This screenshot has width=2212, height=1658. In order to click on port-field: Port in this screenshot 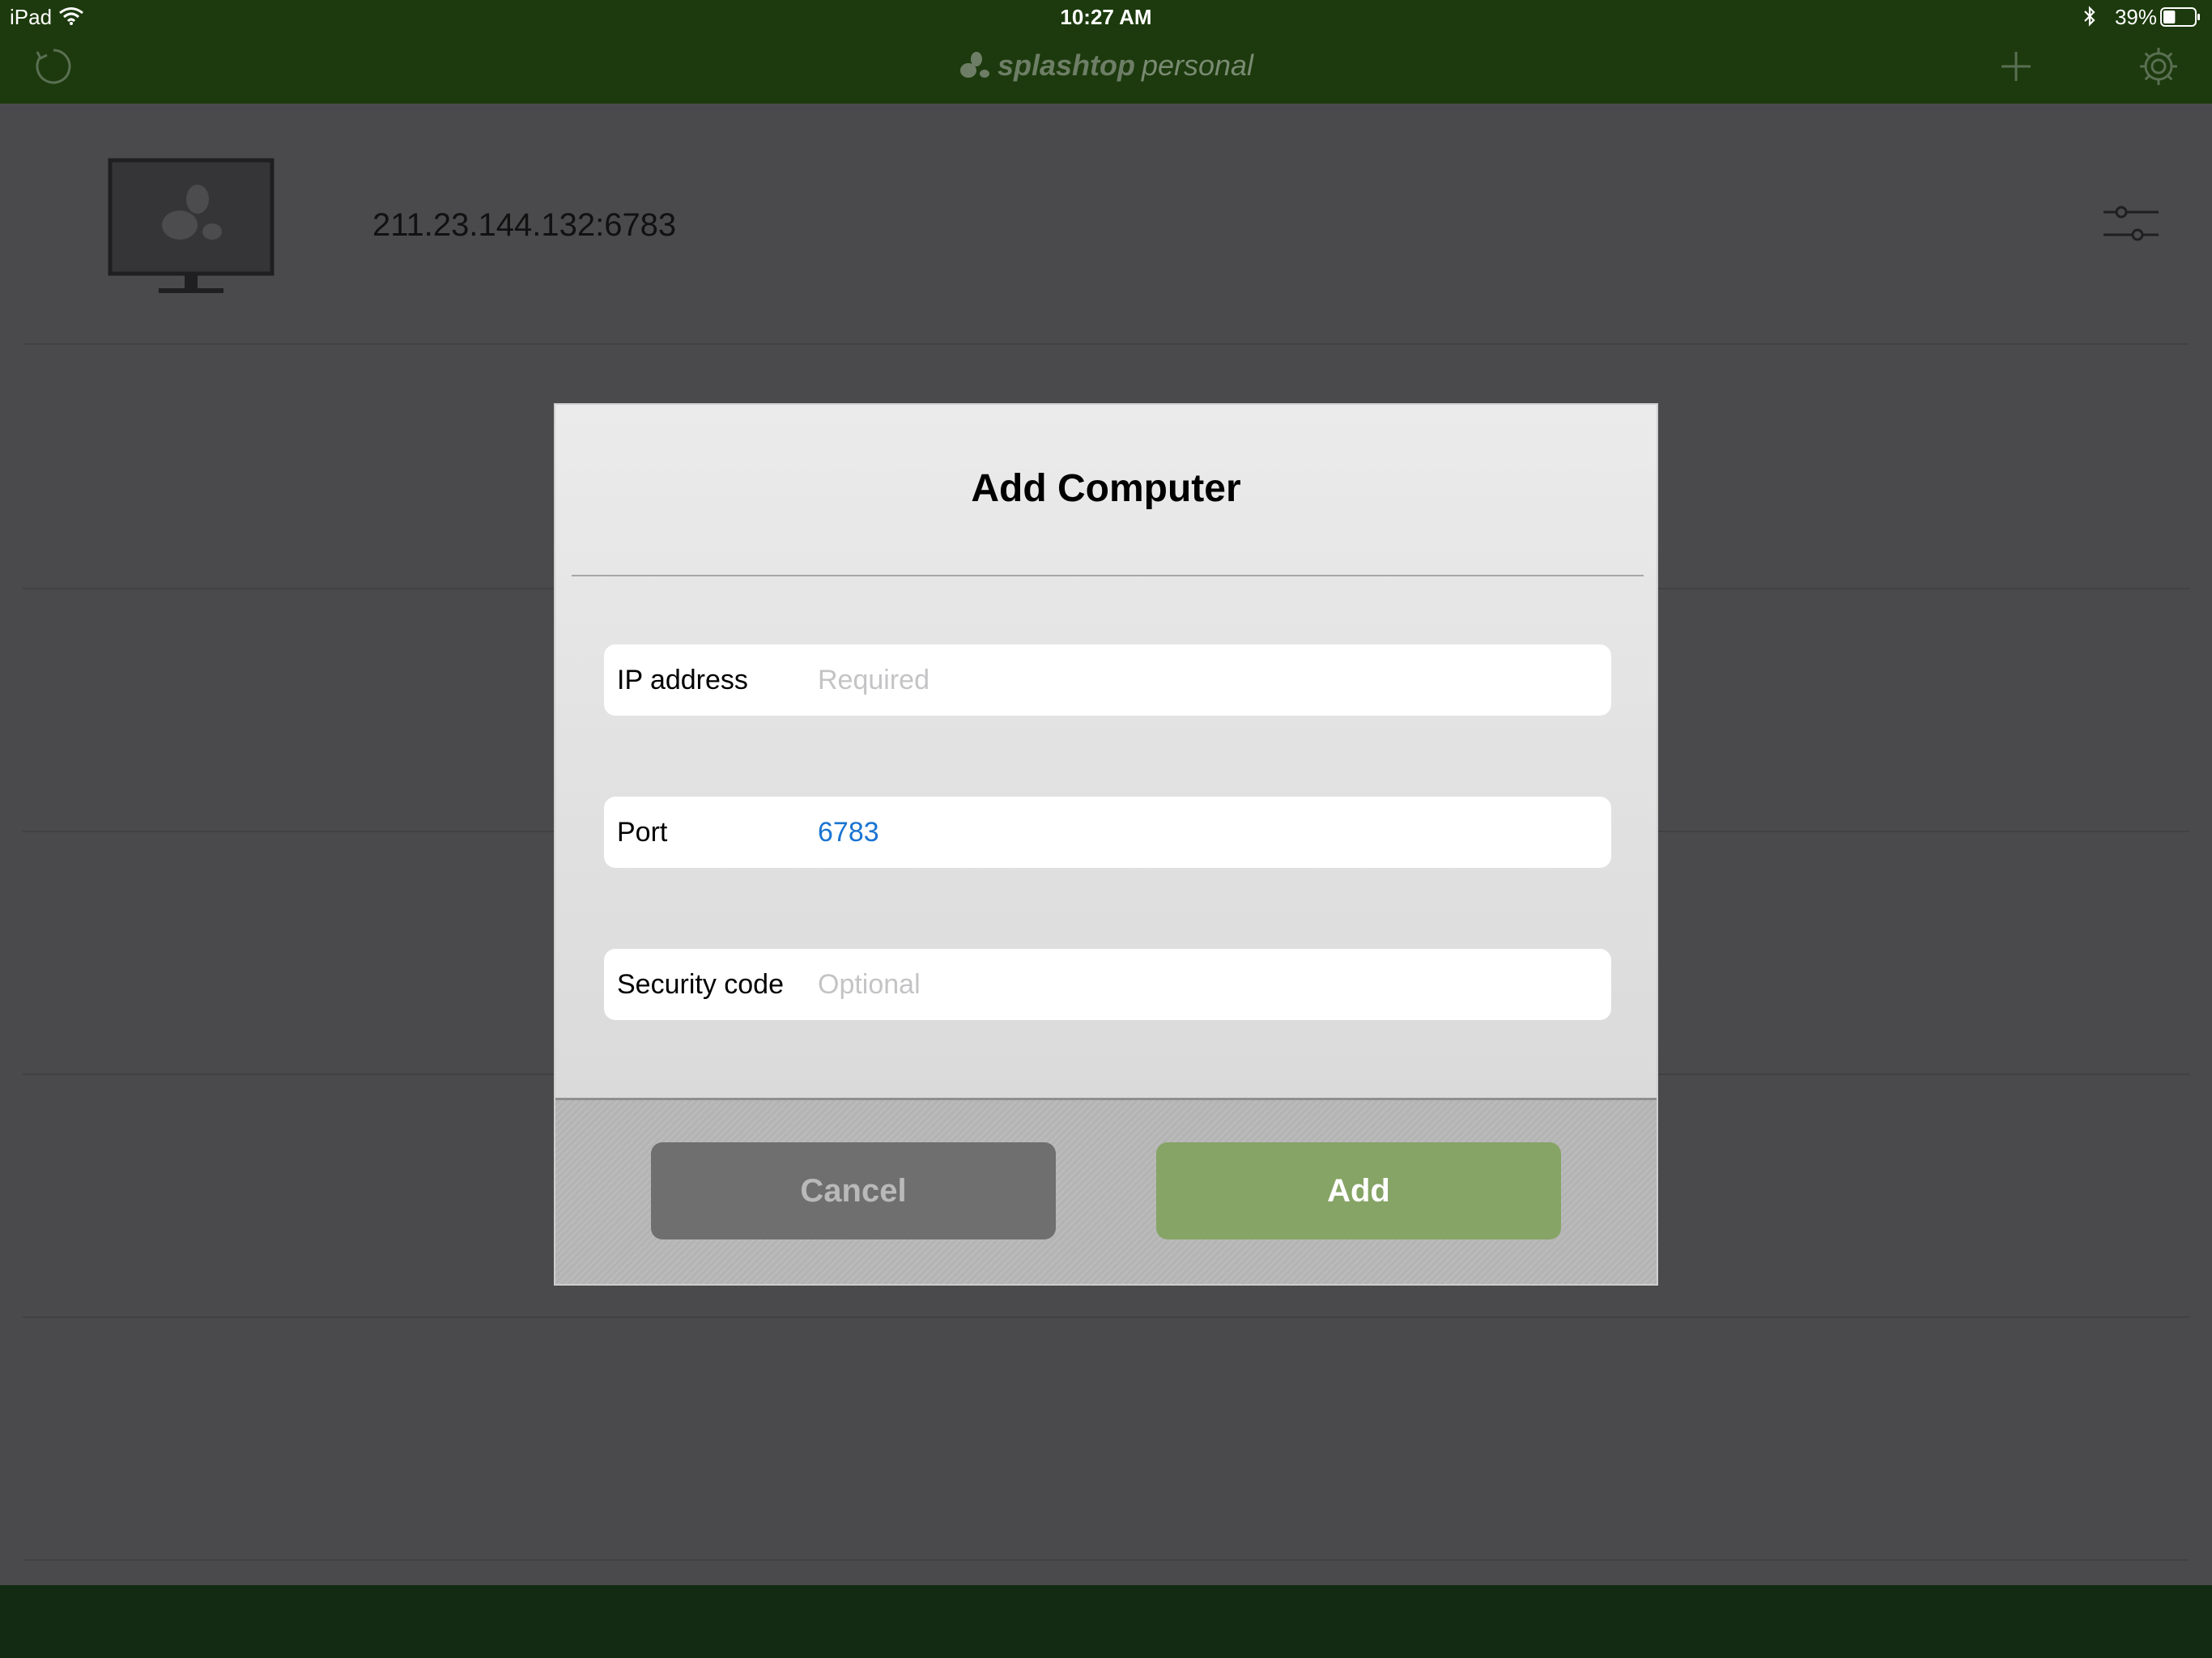, I will do `click(1107, 832)`.